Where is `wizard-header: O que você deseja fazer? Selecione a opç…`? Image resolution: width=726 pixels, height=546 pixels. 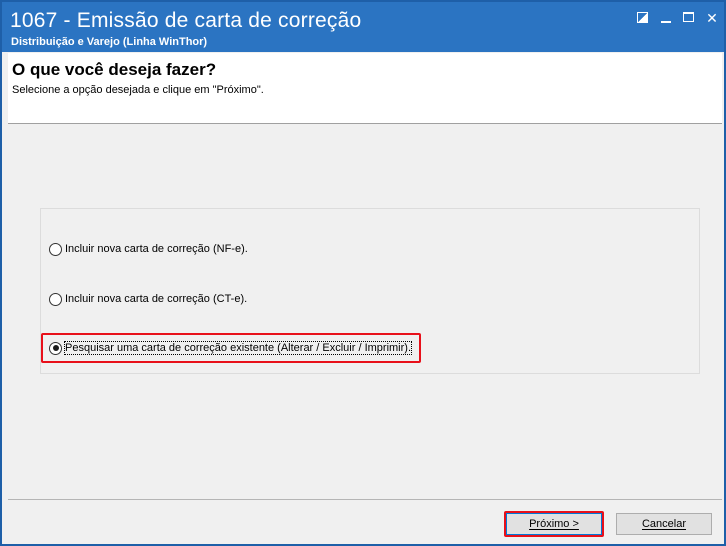 wizard-header: O que você deseja fazer? Selecione a opç… is located at coordinates (365, 88).